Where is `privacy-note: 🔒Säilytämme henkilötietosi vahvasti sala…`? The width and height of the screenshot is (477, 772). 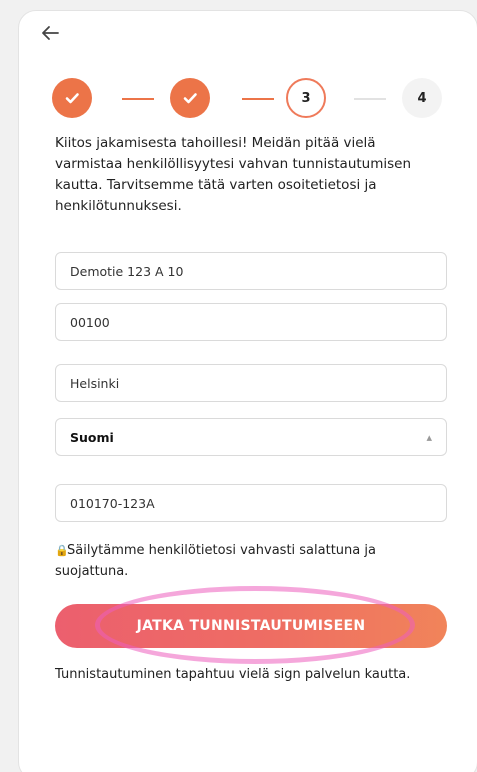 privacy-note: 🔒Säilytämme henkilötietosi vahvasti sala… is located at coordinates (245, 561).